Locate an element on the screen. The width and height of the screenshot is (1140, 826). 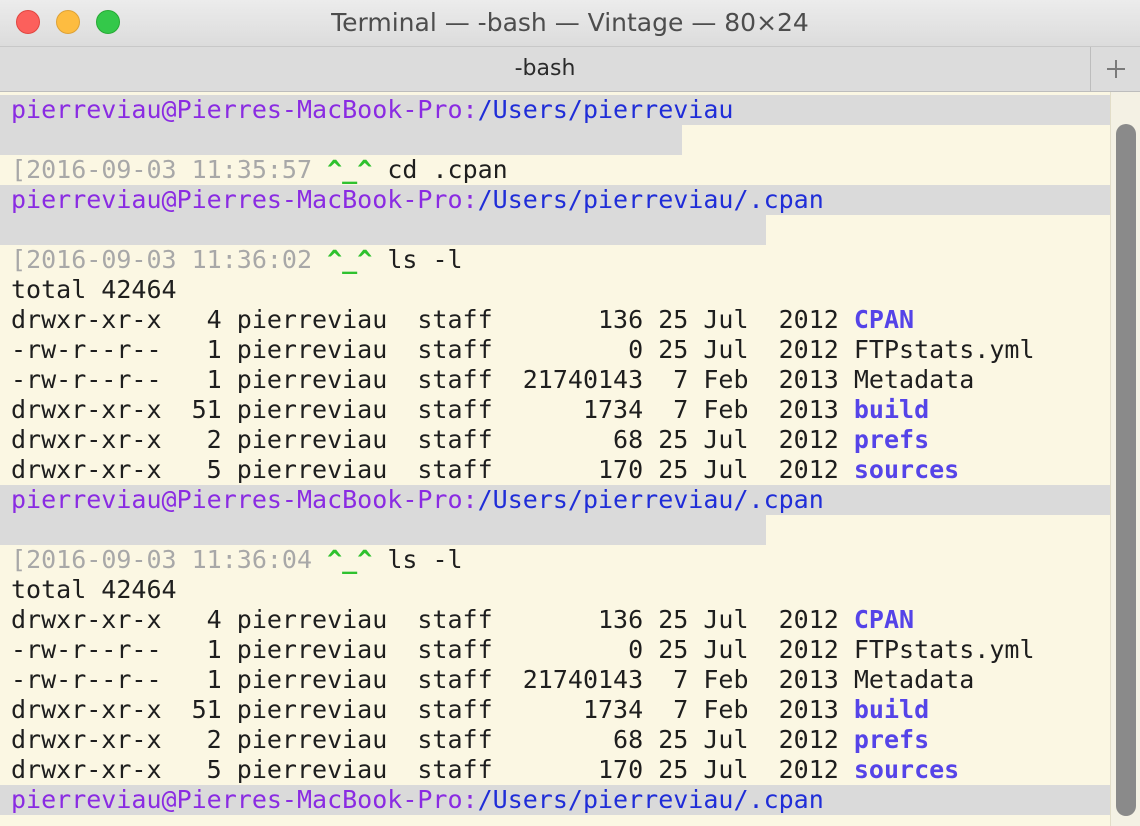
timestamp: 2016-09-03 11:35:57 is located at coordinates (169, 169).